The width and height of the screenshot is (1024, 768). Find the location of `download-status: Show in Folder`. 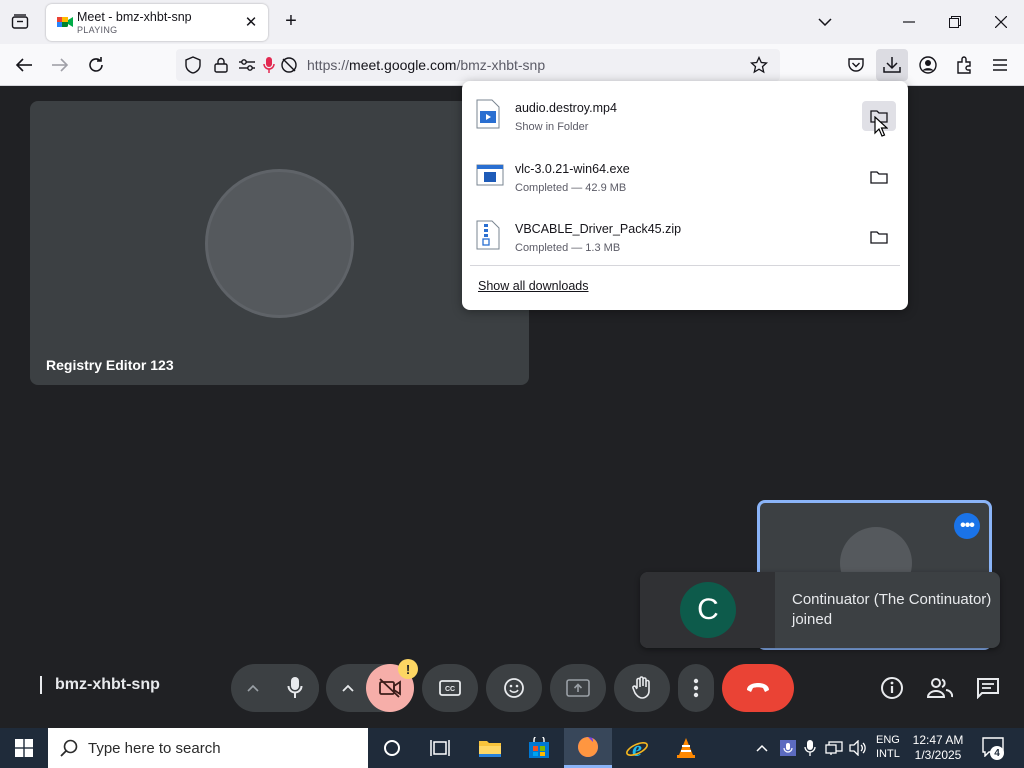

download-status: Show in Folder is located at coordinates (552, 127).